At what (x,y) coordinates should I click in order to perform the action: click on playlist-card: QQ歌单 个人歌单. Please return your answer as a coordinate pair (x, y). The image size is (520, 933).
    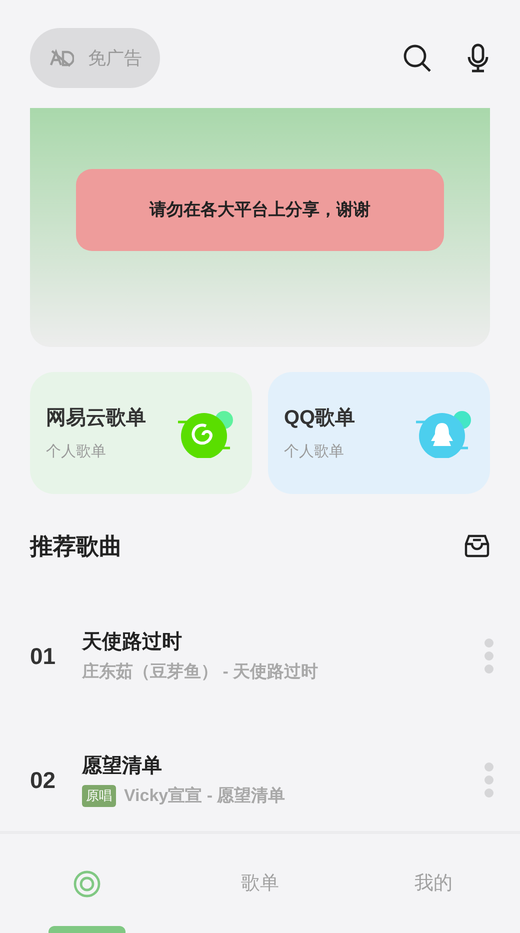
    Looking at the image, I should click on (379, 433).